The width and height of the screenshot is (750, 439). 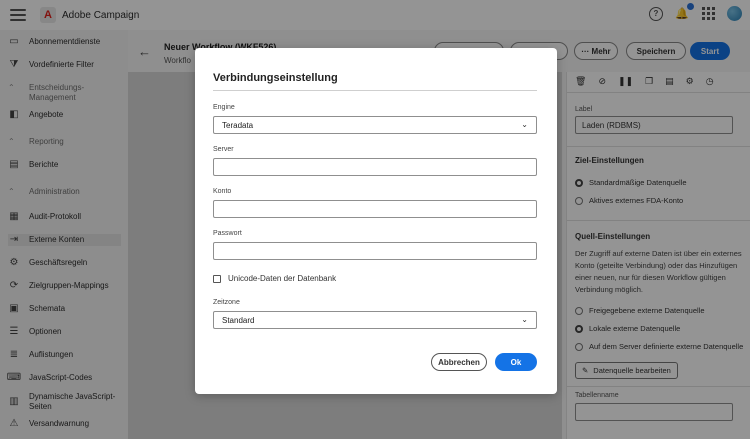 What do you see at coordinates (223, 149) in the screenshot?
I see `server-label: Server` at bounding box center [223, 149].